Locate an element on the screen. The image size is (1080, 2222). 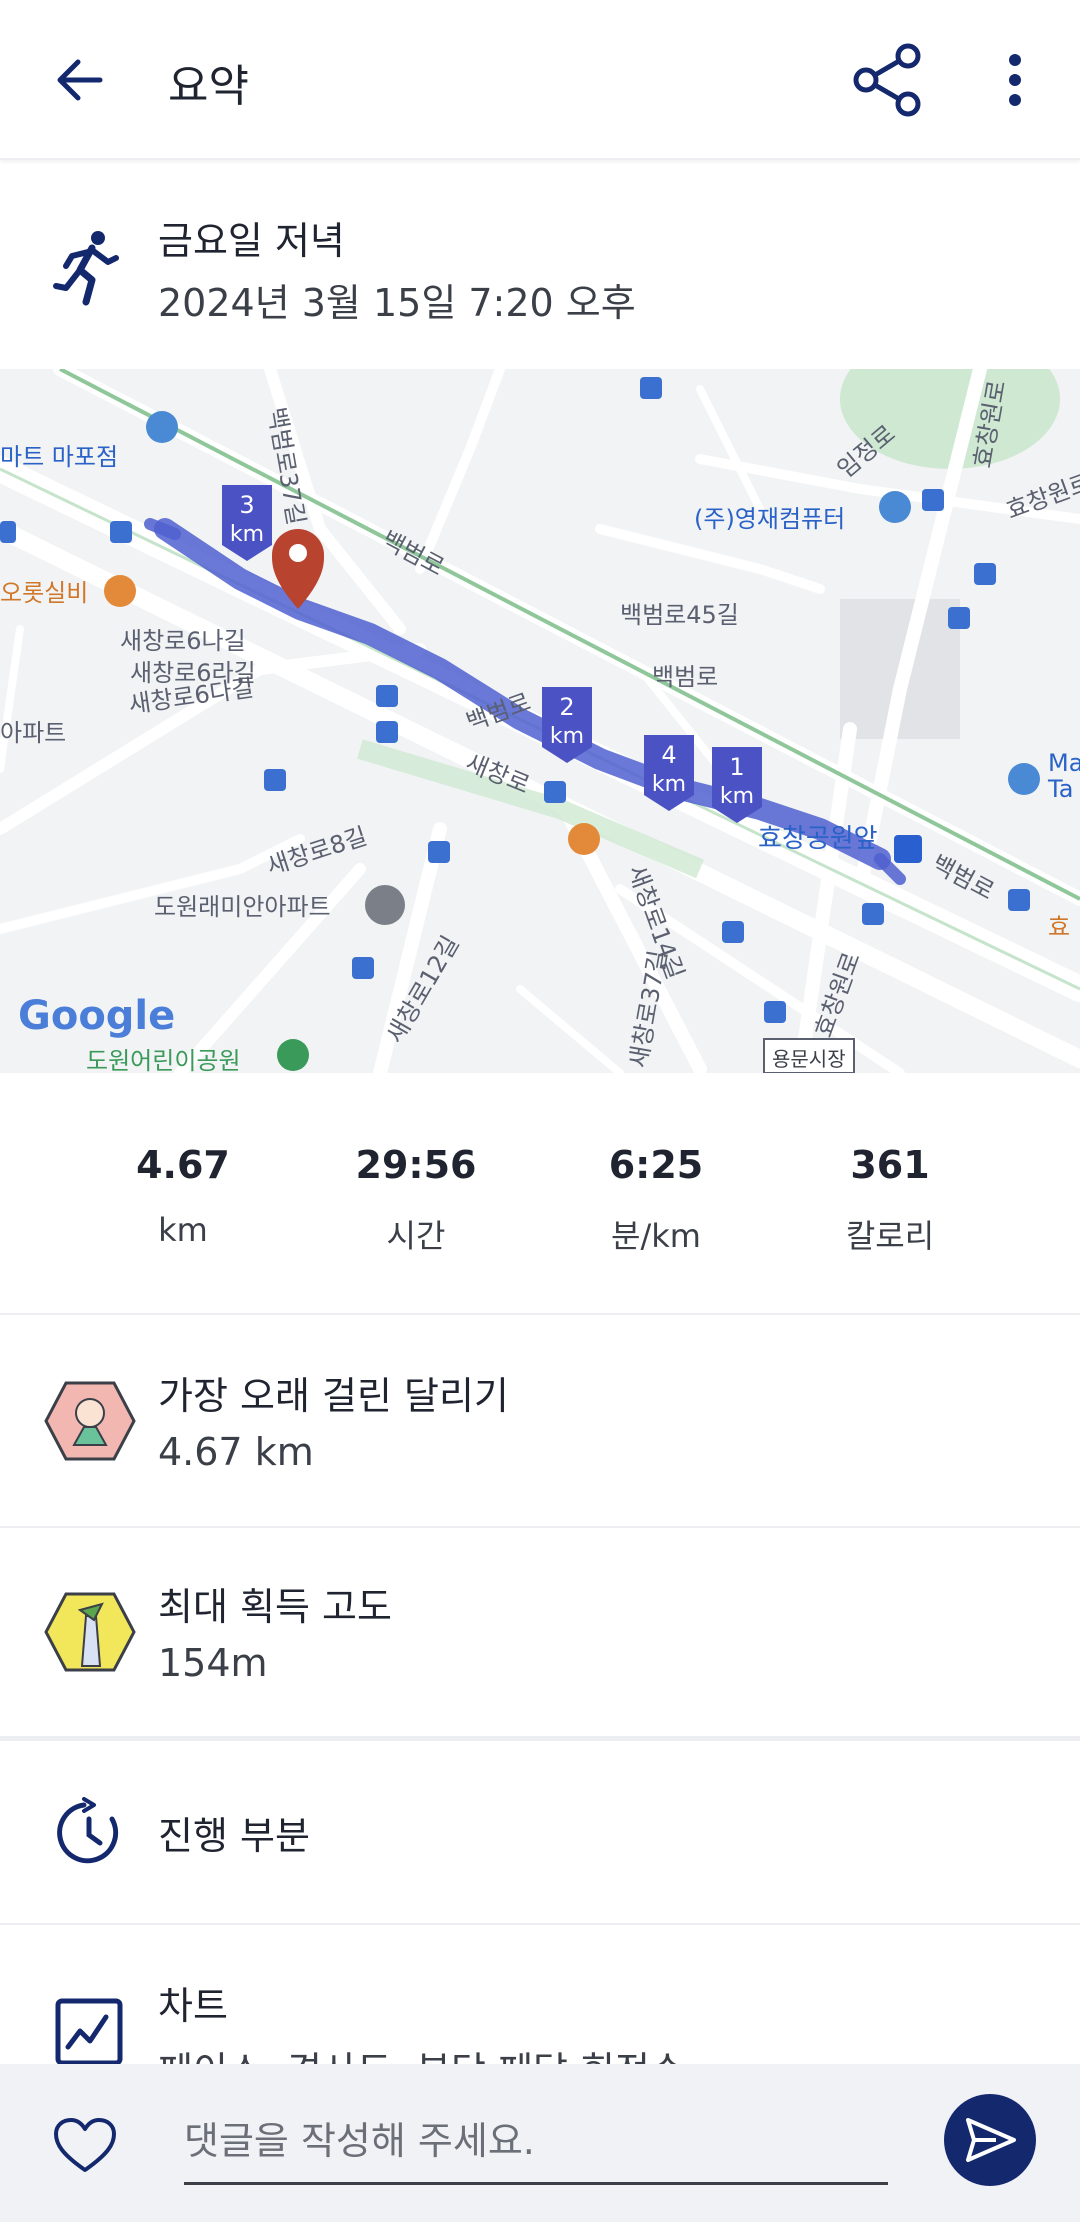
send-button is located at coordinates (990, 2140).